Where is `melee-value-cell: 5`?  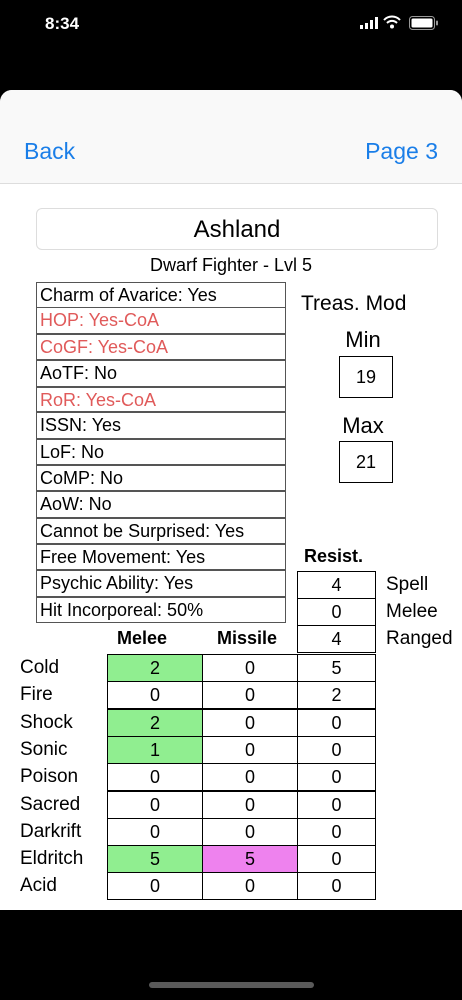
melee-value-cell: 5 is located at coordinates (155, 859).